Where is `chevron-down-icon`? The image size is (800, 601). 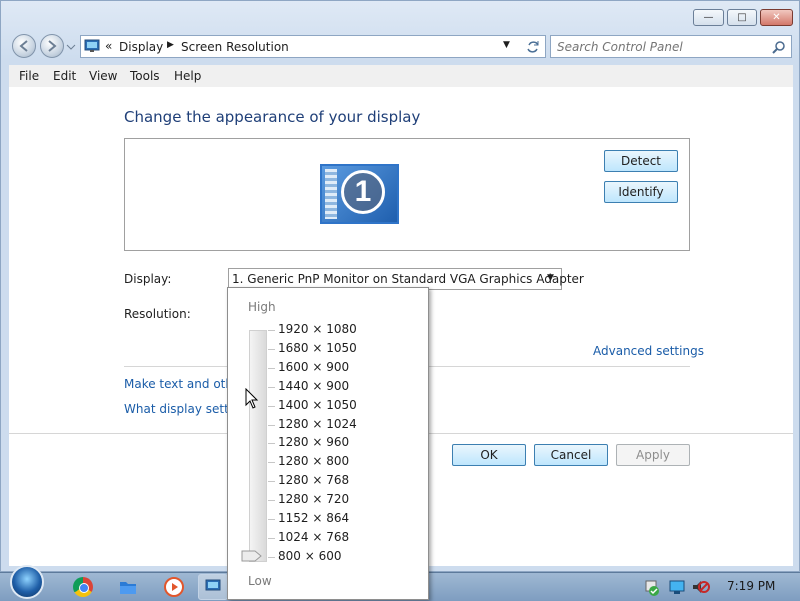 chevron-down-icon is located at coordinates (71, 47).